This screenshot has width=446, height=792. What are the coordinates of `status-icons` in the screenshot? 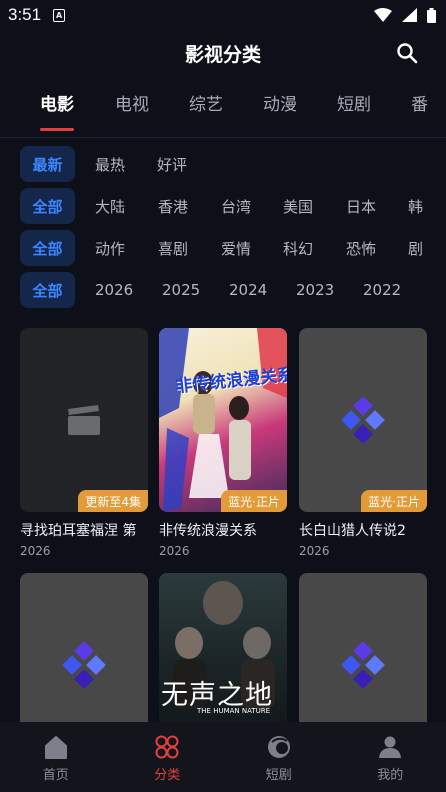 It's located at (405, 15).